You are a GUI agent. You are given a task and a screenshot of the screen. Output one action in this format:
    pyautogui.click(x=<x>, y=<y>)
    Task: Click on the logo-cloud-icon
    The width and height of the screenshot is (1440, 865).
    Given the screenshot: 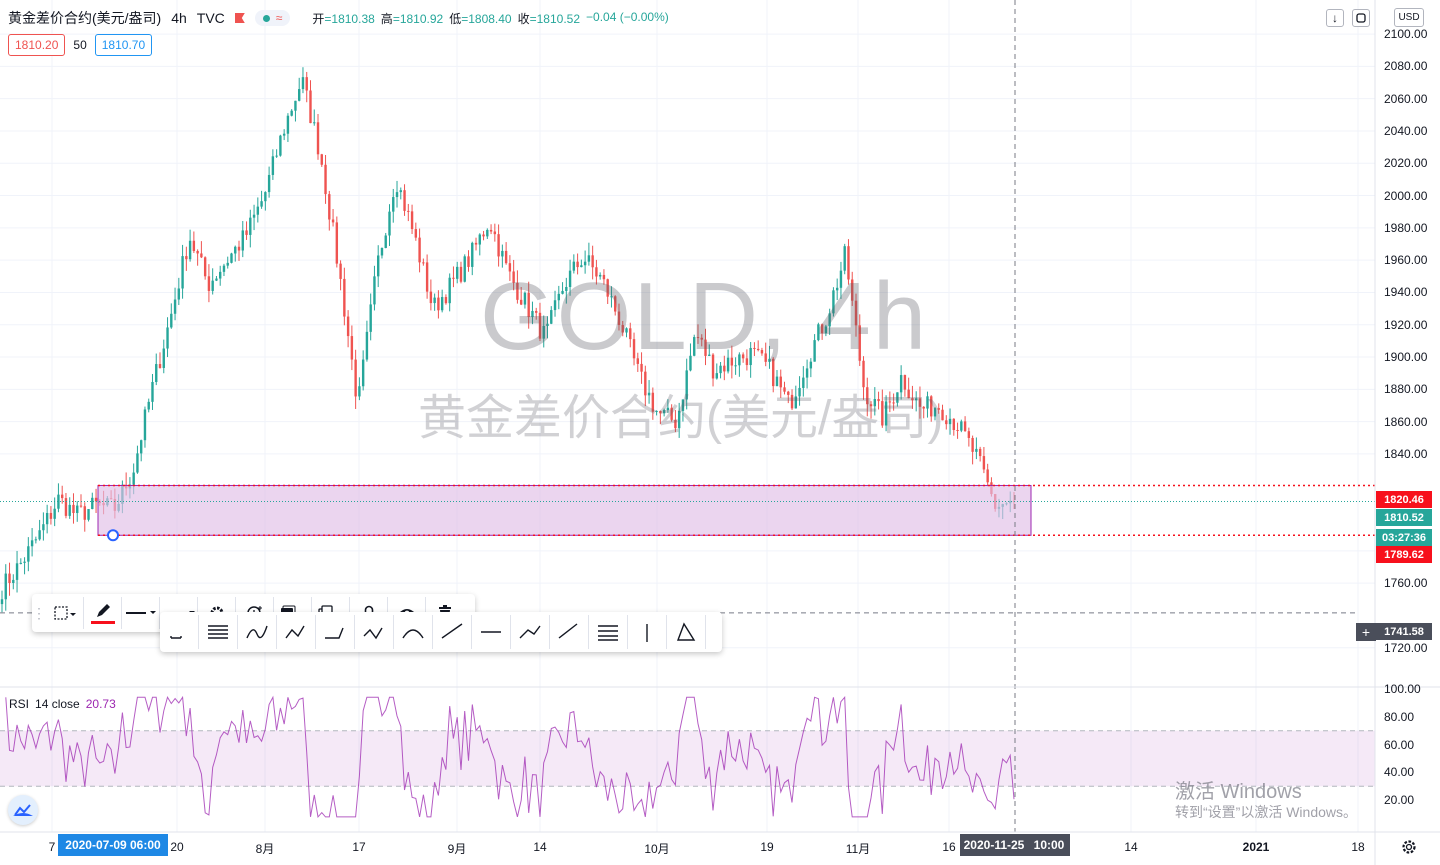 What is the action you would take?
    pyautogui.click(x=23, y=810)
    